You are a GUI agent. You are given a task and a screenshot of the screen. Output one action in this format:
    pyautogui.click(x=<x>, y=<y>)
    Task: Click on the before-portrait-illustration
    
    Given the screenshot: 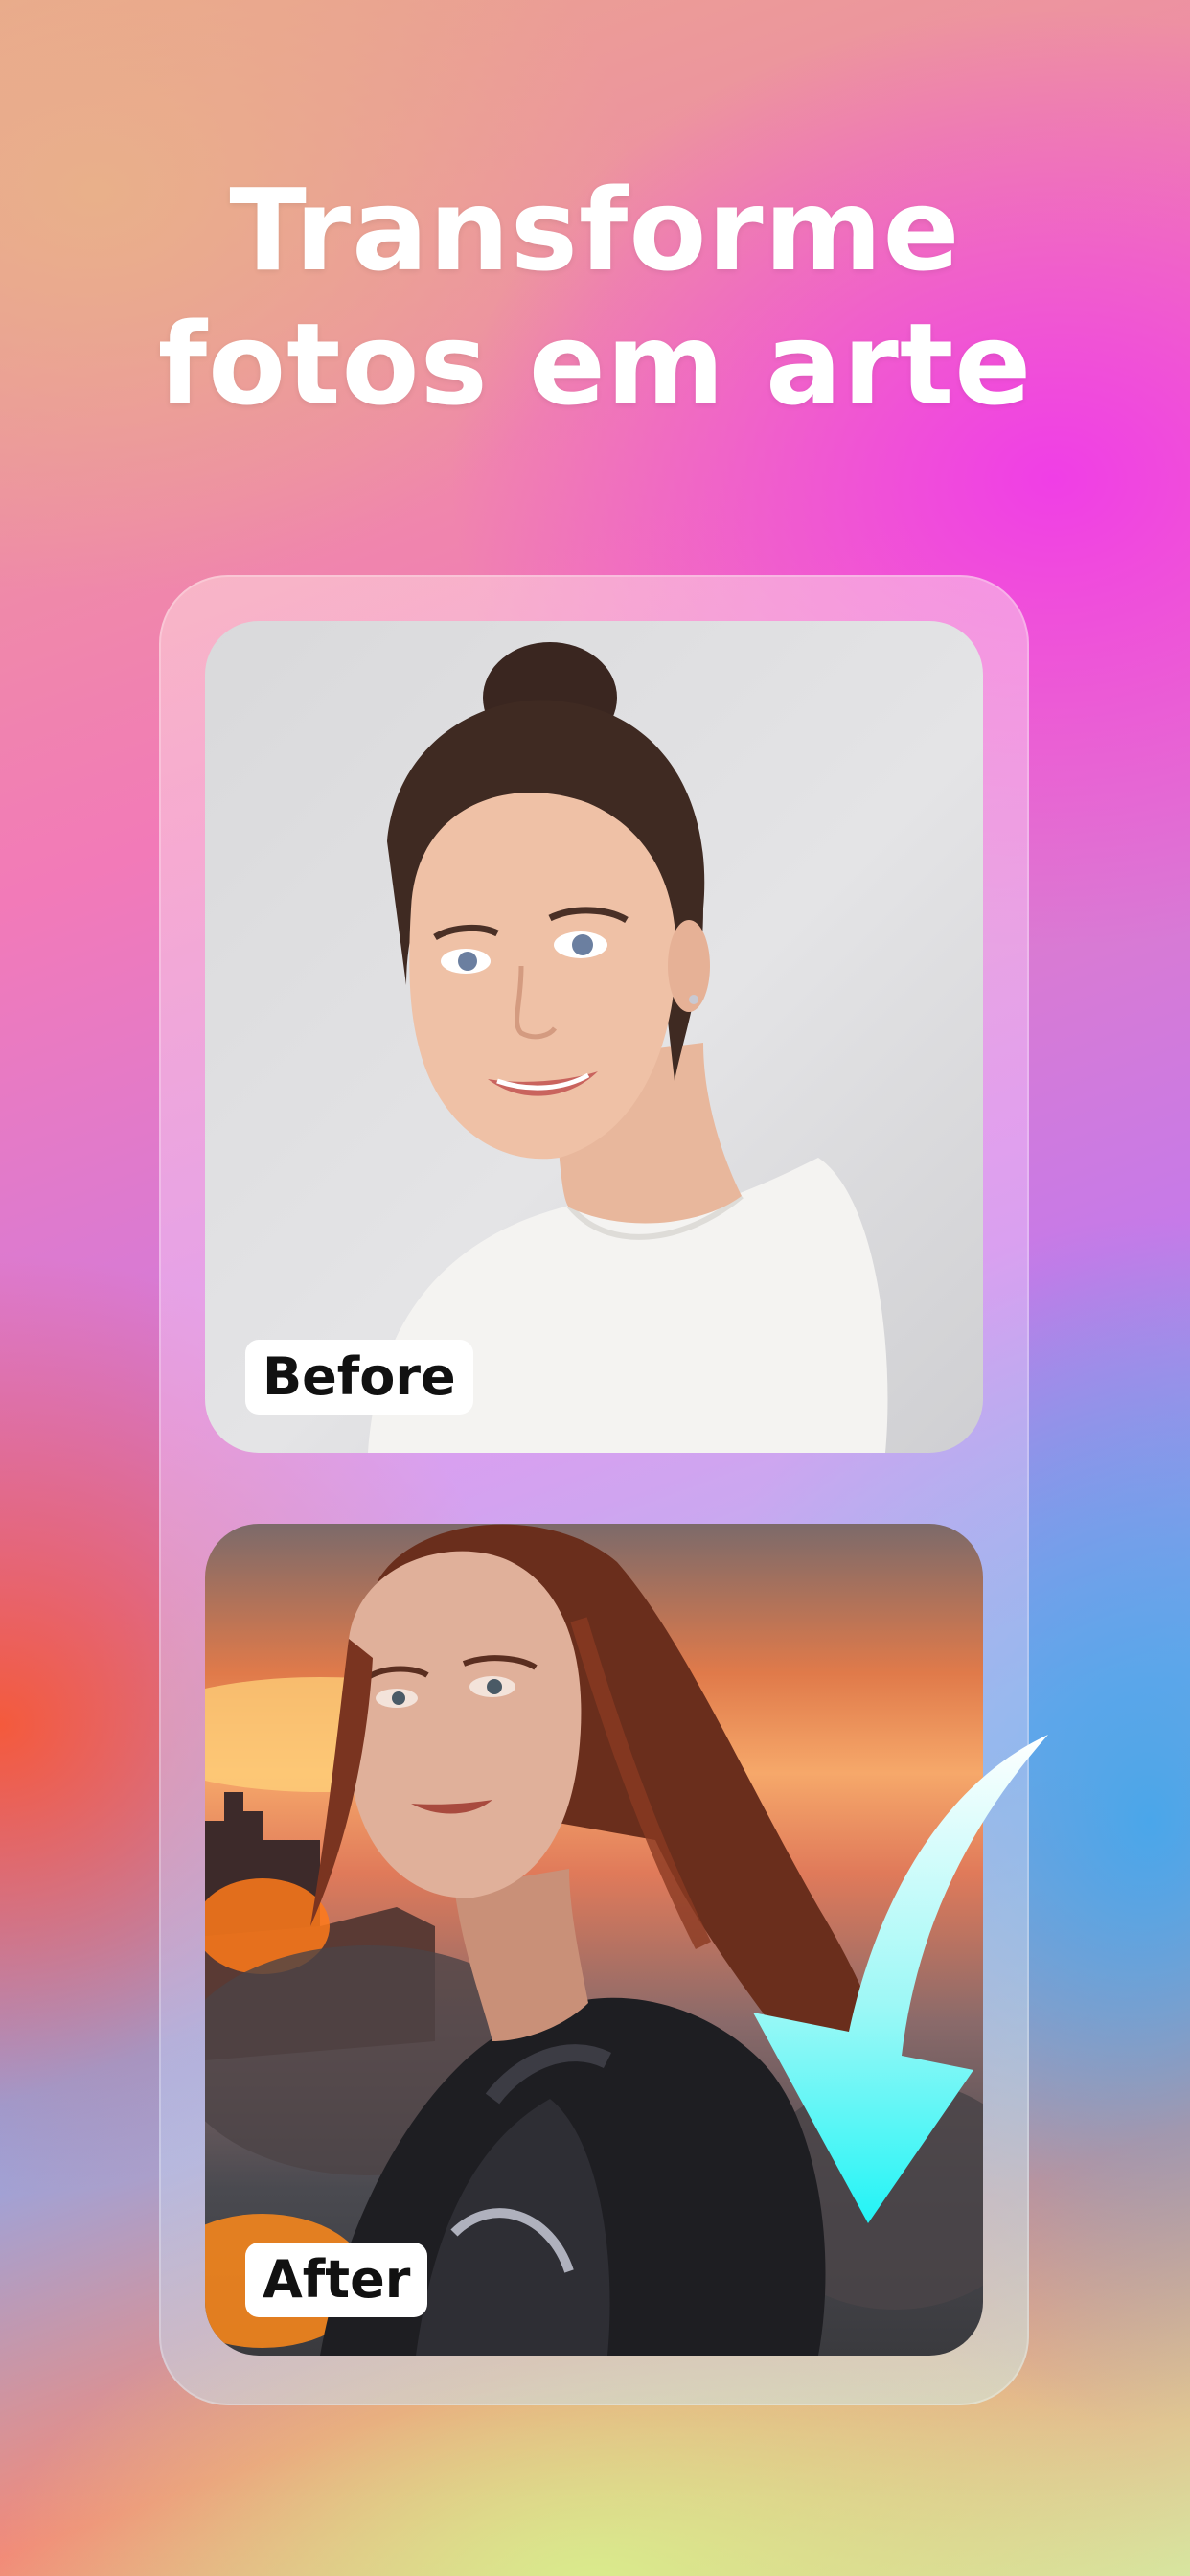 What is the action you would take?
    pyautogui.click(x=628, y=1047)
    